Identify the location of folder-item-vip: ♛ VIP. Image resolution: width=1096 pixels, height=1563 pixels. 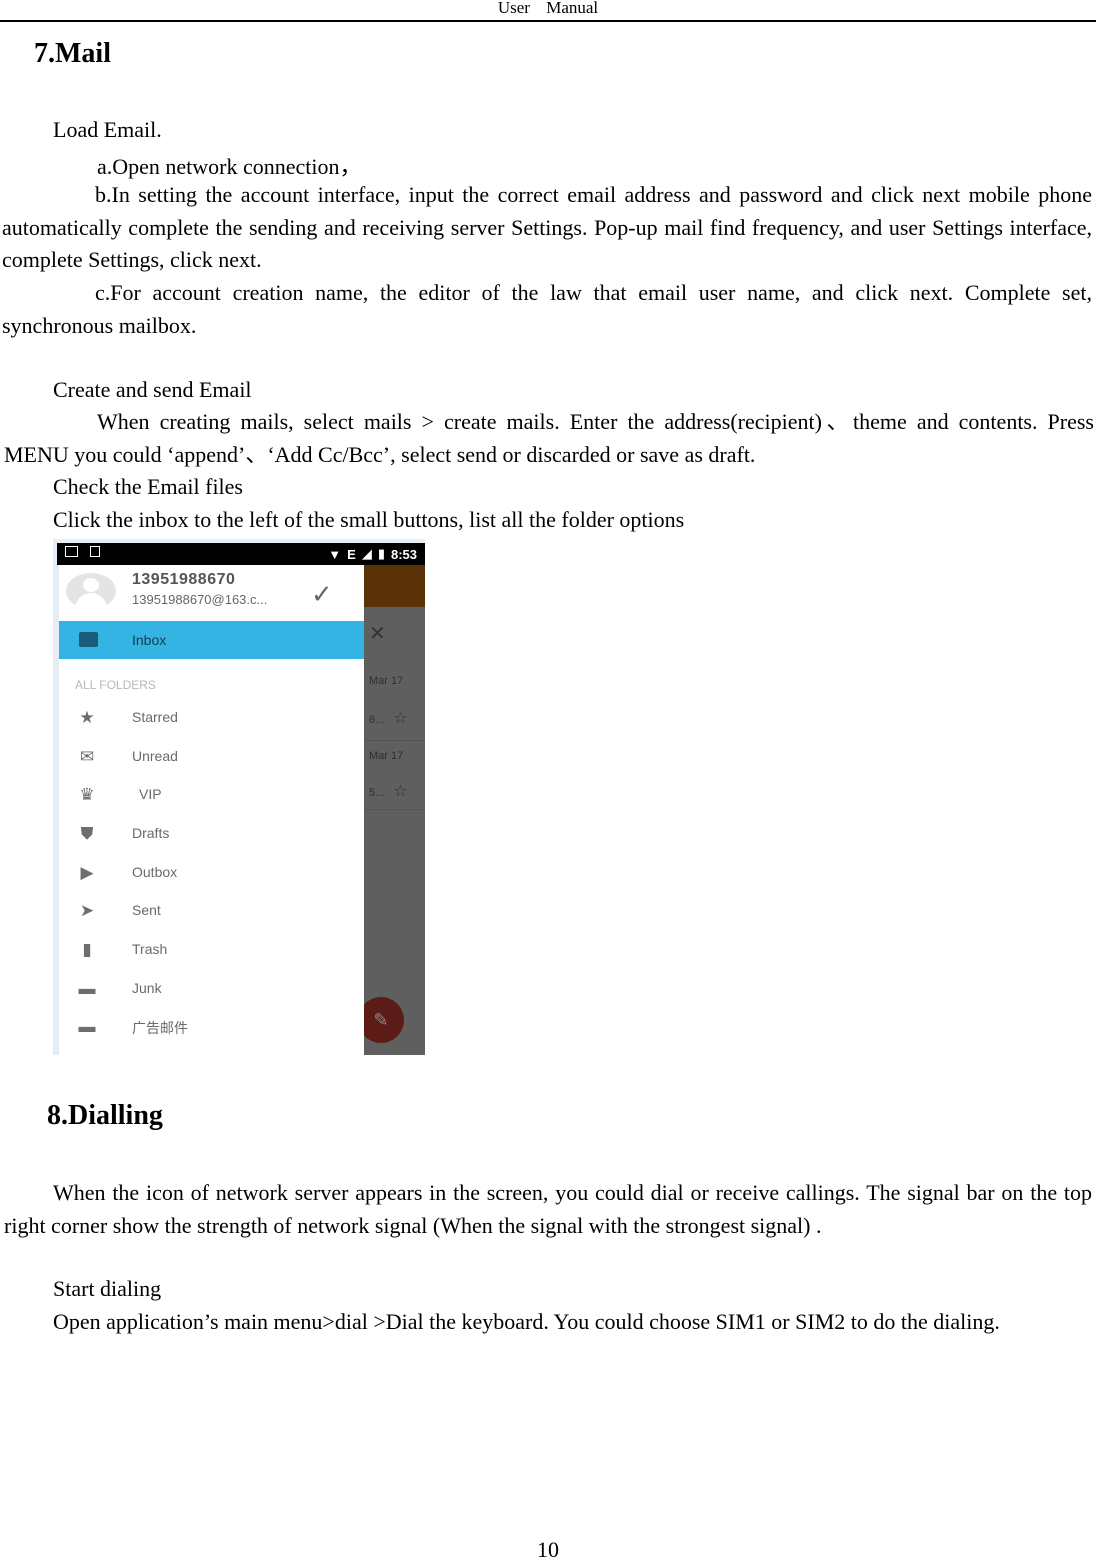
(211, 795).